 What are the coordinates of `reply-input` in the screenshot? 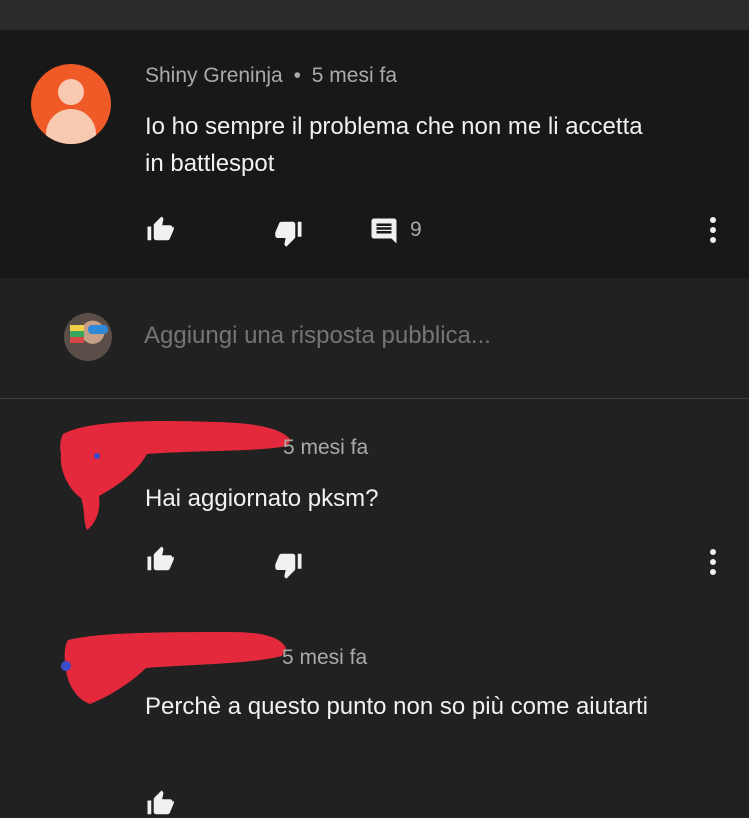 It's located at (424, 336).